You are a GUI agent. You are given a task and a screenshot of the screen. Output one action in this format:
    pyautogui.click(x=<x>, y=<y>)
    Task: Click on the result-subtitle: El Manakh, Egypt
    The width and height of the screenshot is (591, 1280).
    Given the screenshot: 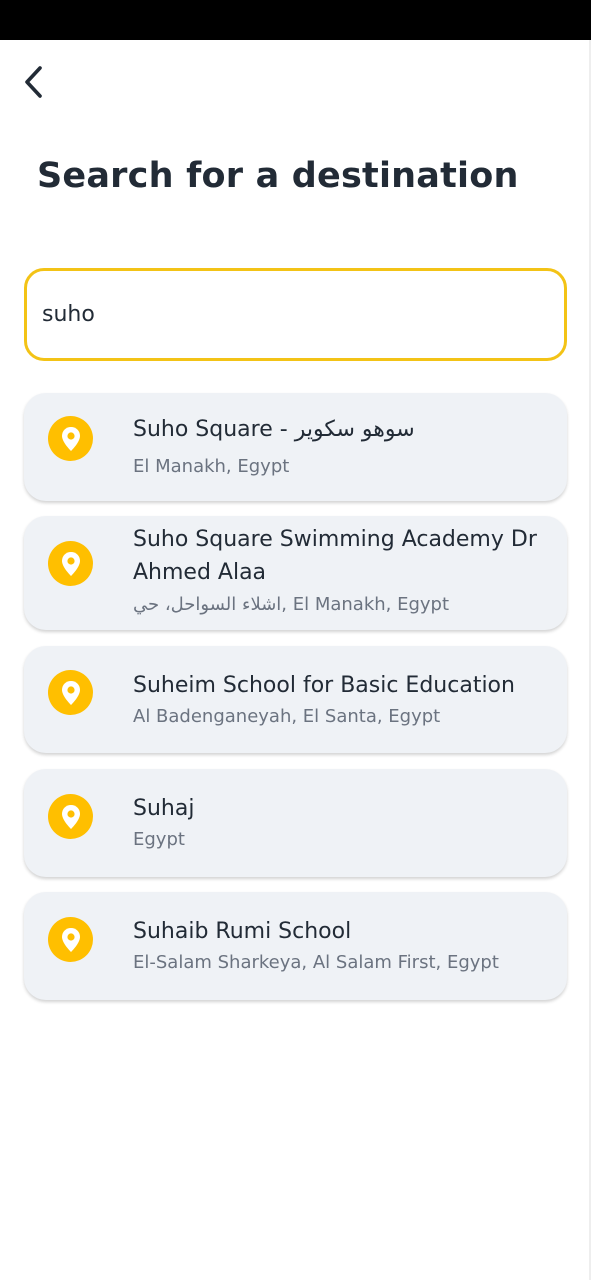 What is the action you would take?
    pyautogui.click(x=211, y=466)
    